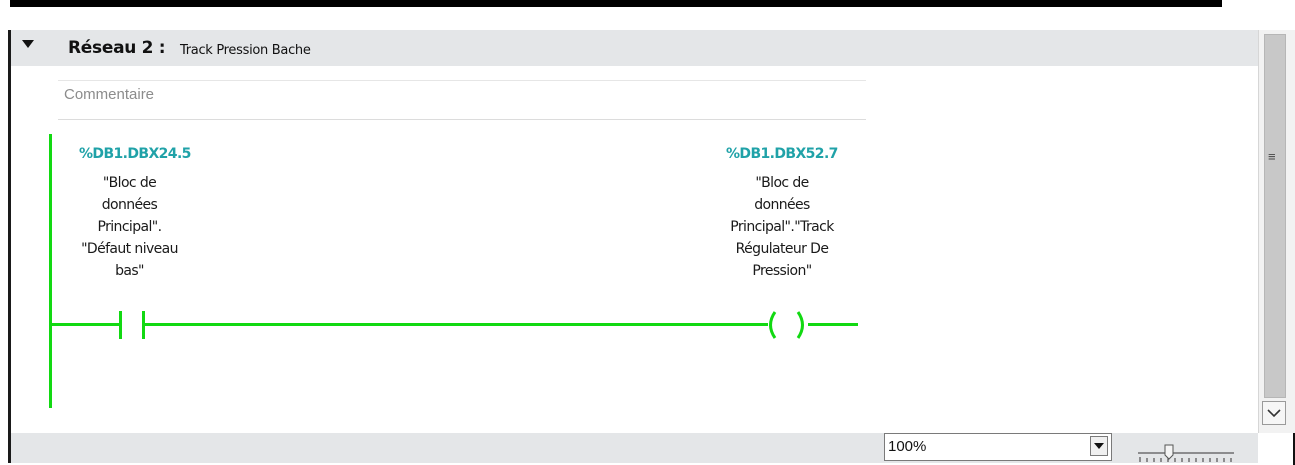 This screenshot has height=465, width=1295. I want to click on top-divider, so click(616, 3).